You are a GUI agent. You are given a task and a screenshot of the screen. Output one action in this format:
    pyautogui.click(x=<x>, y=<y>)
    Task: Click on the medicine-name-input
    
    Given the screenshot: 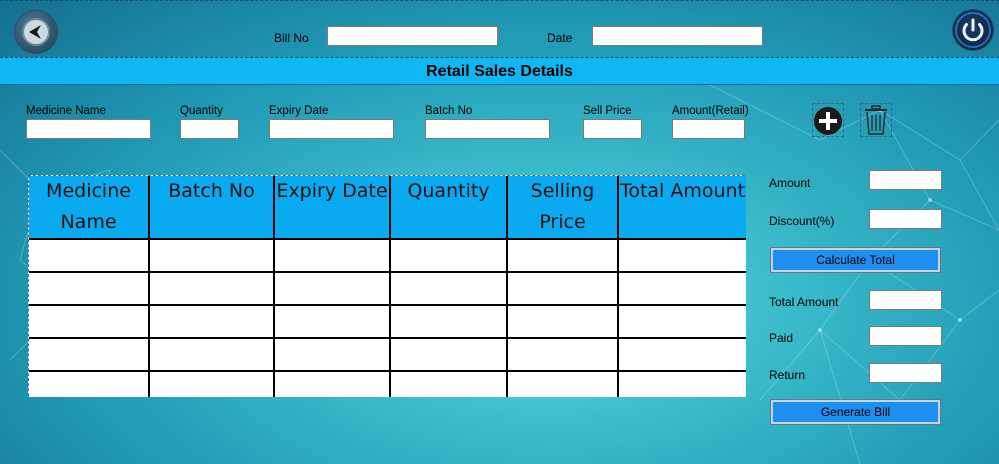 What is the action you would take?
    pyautogui.click(x=88, y=129)
    